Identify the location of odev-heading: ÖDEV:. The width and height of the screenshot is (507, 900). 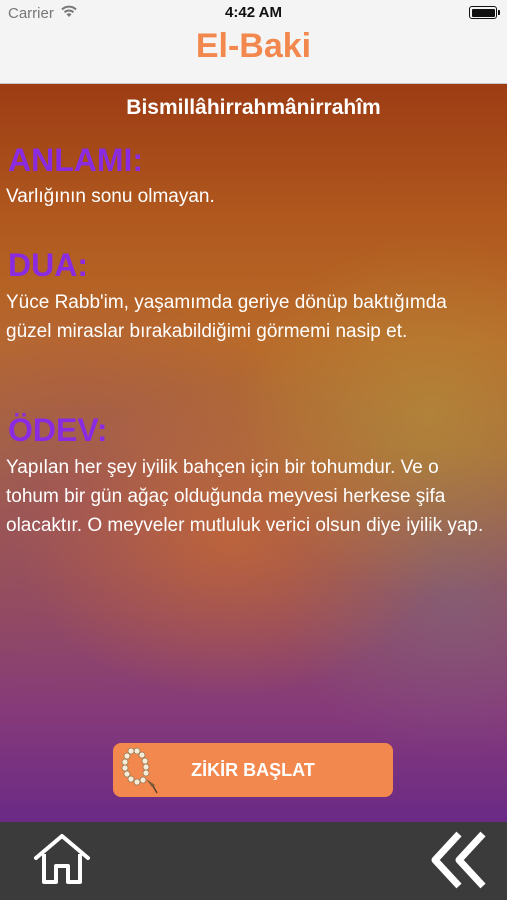
(58, 430).